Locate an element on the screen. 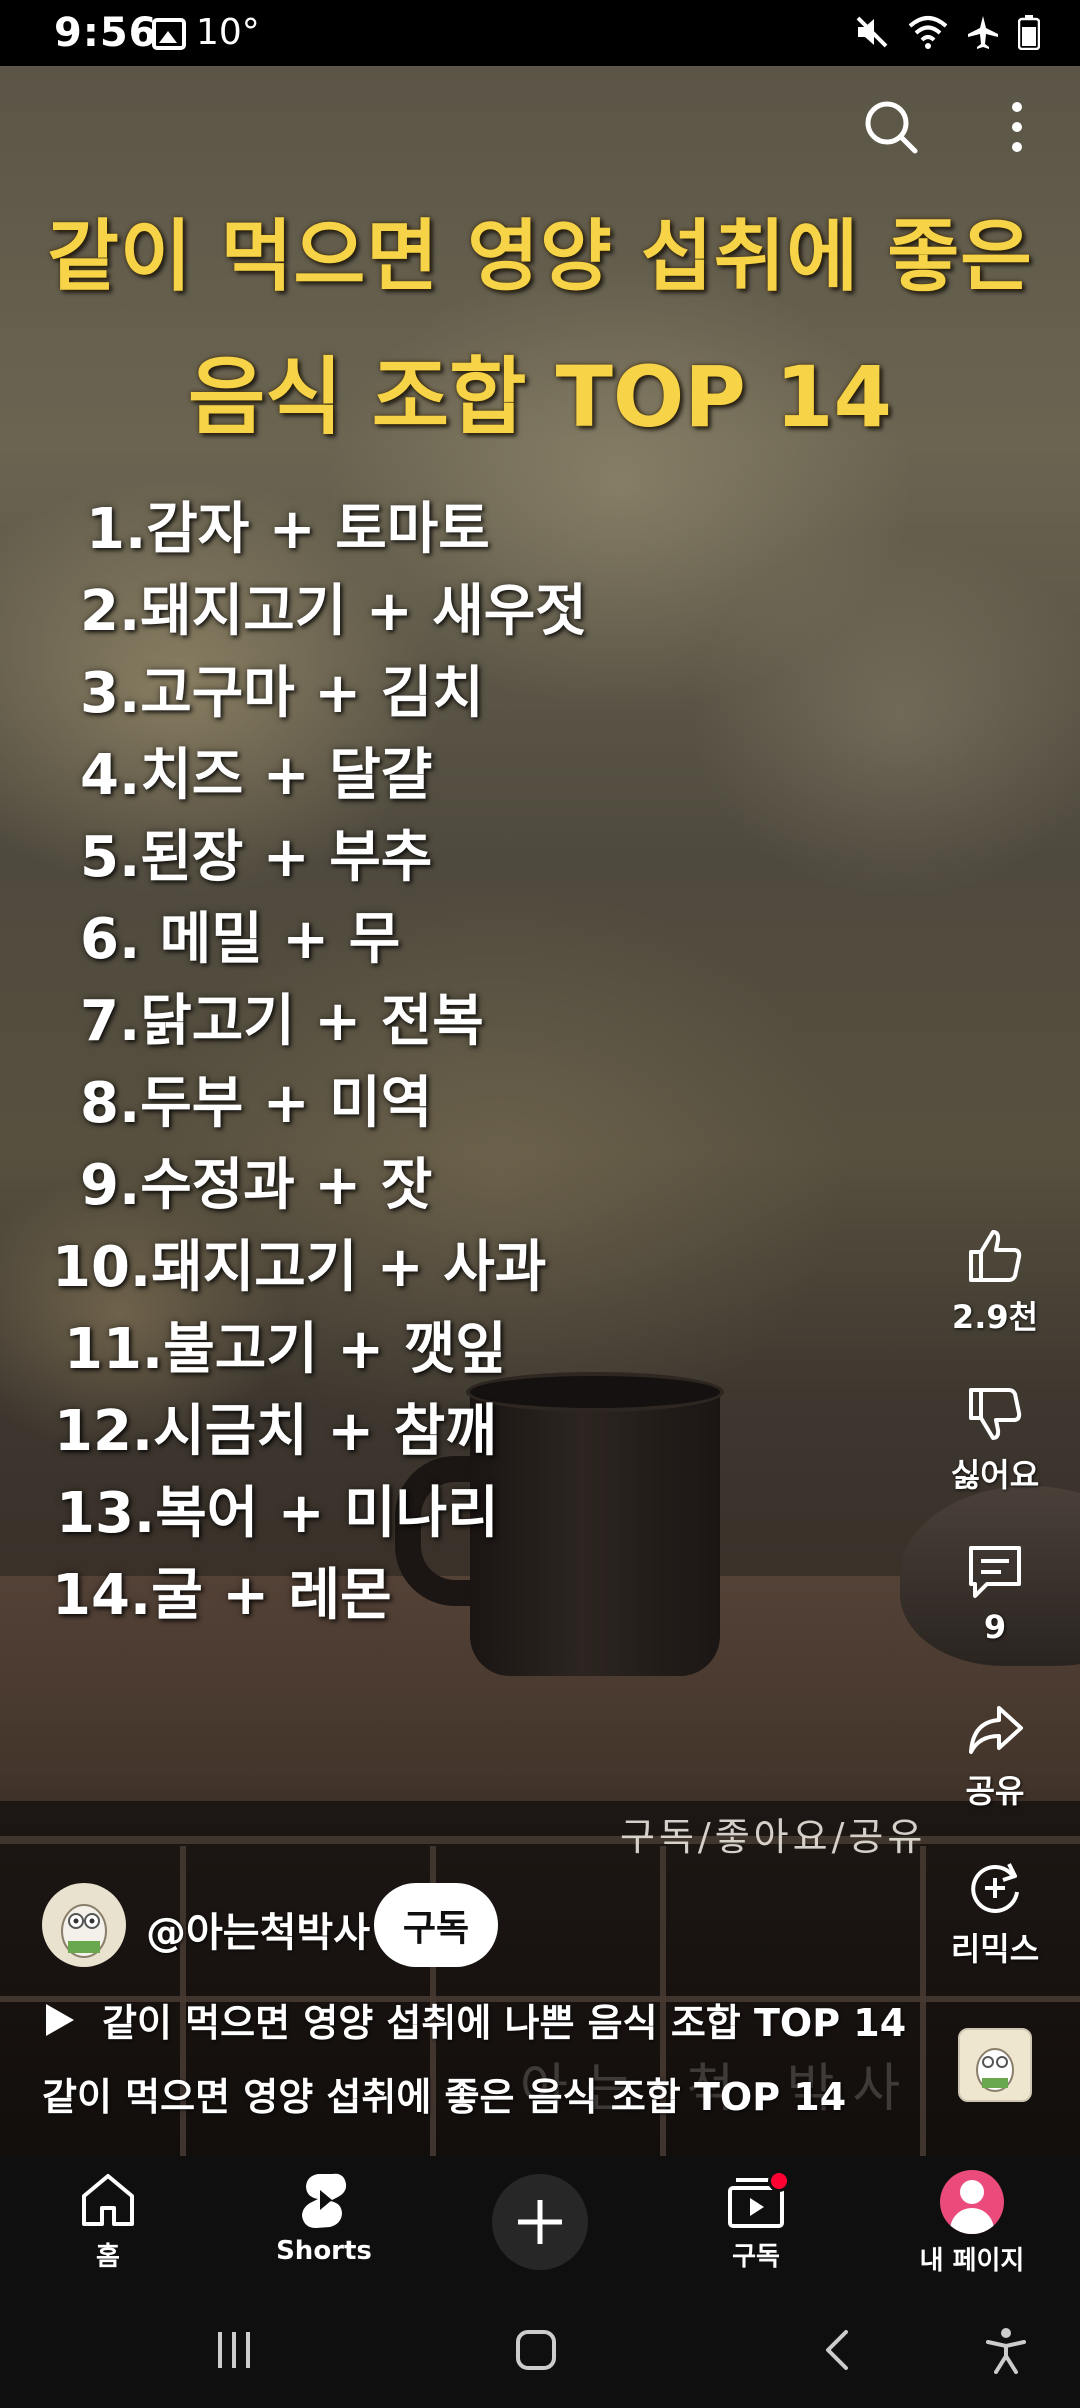  status-bar: 9:56 10° is located at coordinates (540, 33).